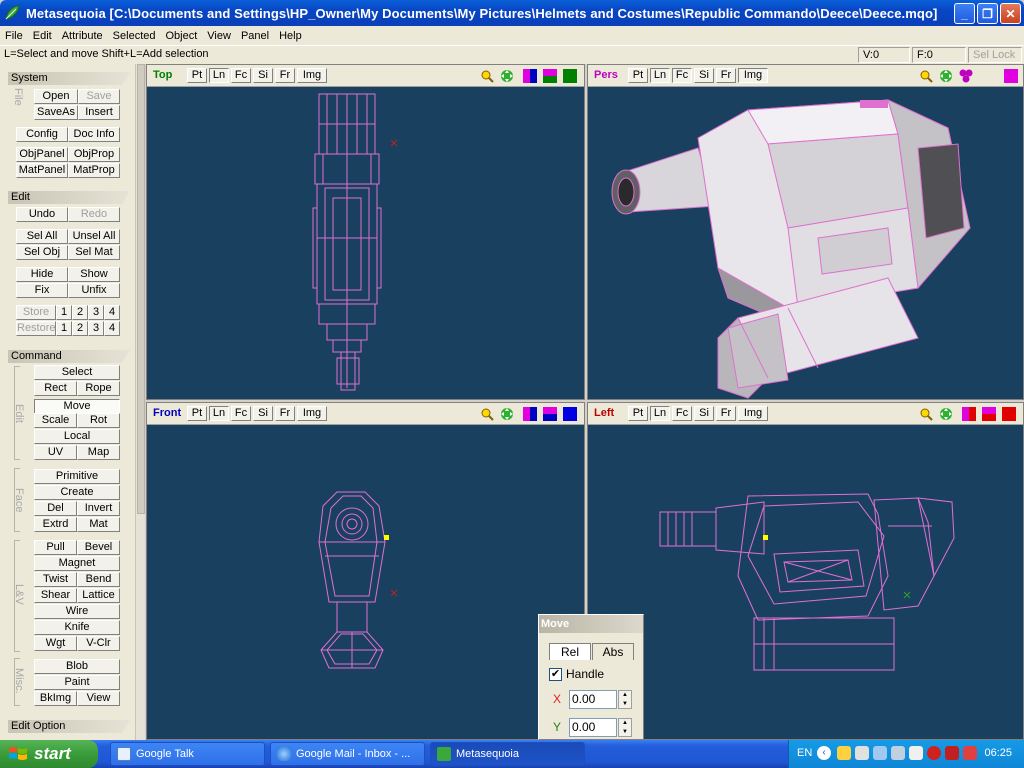 Image resolution: width=1024 pixels, height=768 pixels. I want to click on perspective-color-icon, so click(1011, 76).